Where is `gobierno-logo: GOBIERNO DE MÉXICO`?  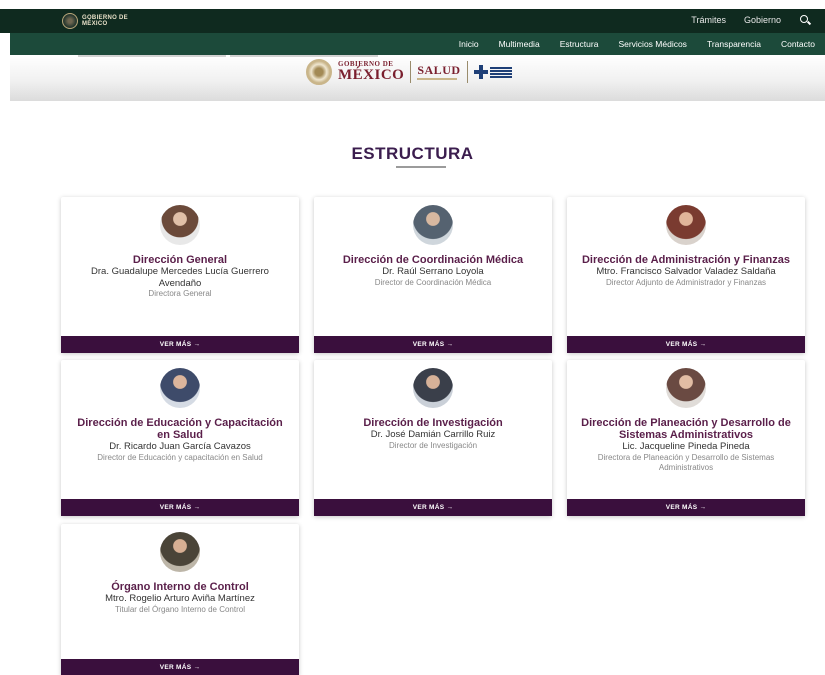 gobierno-logo: GOBIERNO DE MÉXICO is located at coordinates (95, 21).